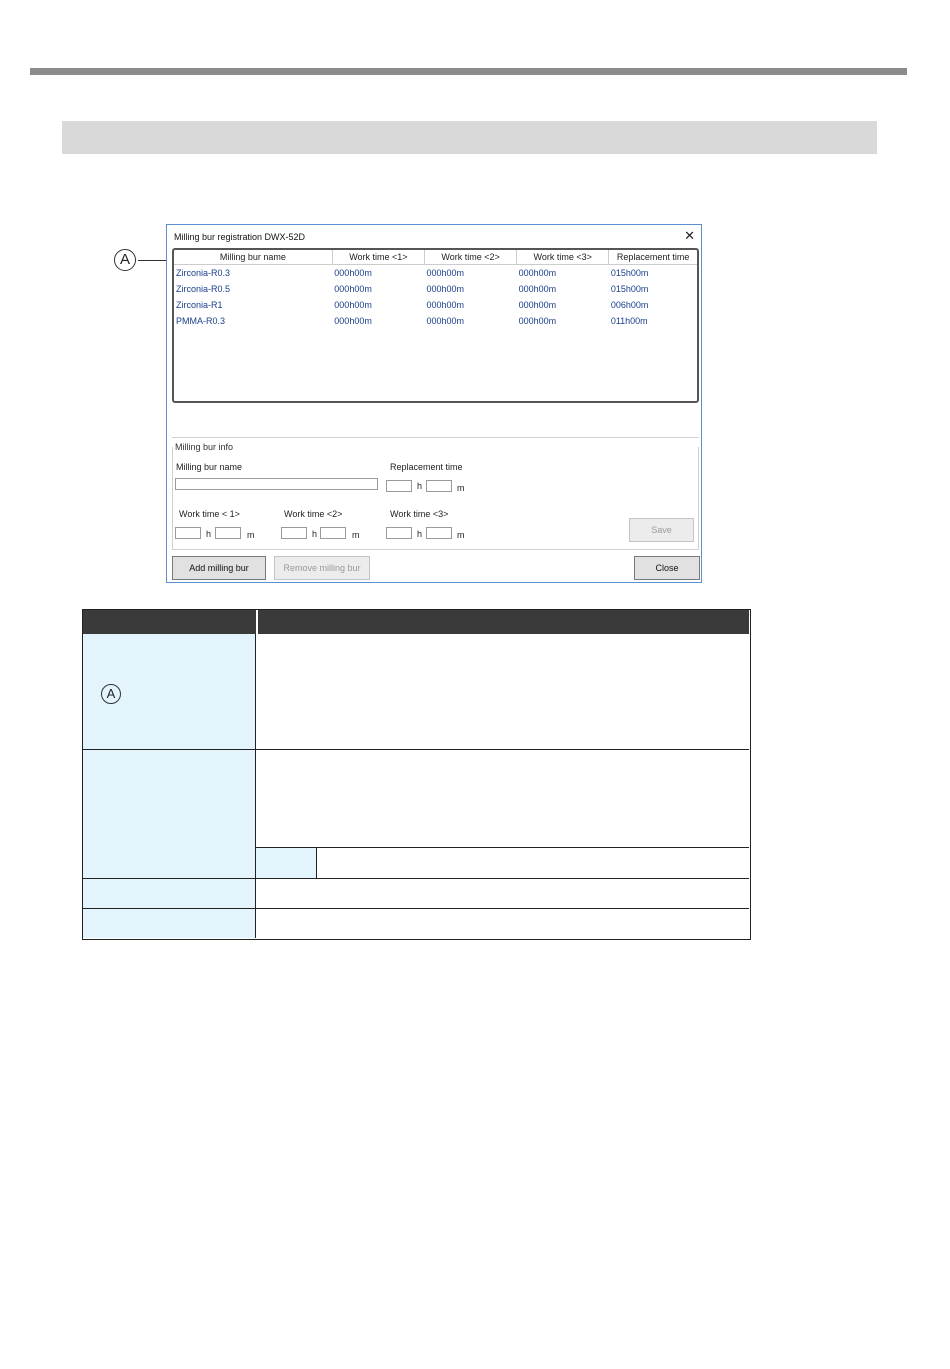 This screenshot has width=950, height=1369. What do you see at coordinates (439, 486) in the screenshot?
I see `replacement-minutes-input` at bounding box center [439, 486].